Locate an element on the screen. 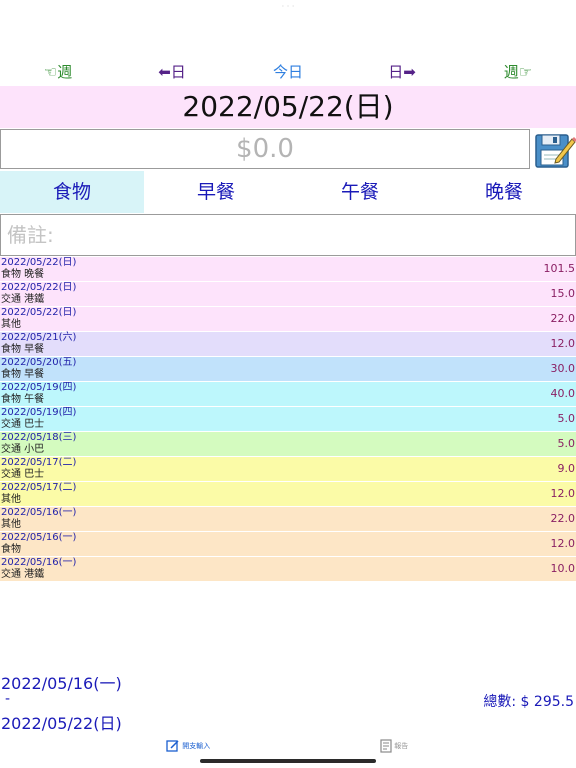 The height and width of the screenshot is (768, 576). entry-category: 食物 is located at coordinates (11, 549).